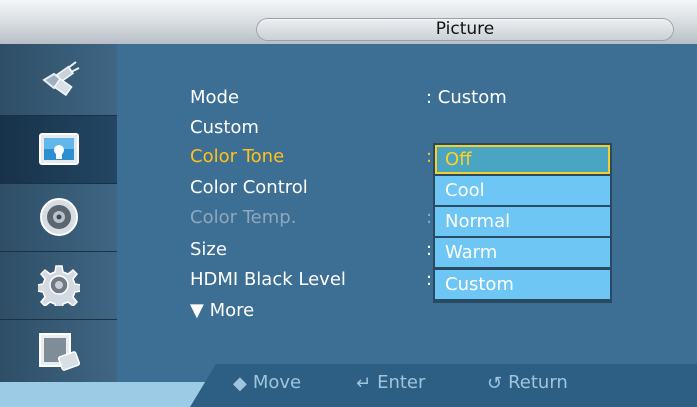  I want to click on dropdown-option-custom: Custom, so click(522, 284).